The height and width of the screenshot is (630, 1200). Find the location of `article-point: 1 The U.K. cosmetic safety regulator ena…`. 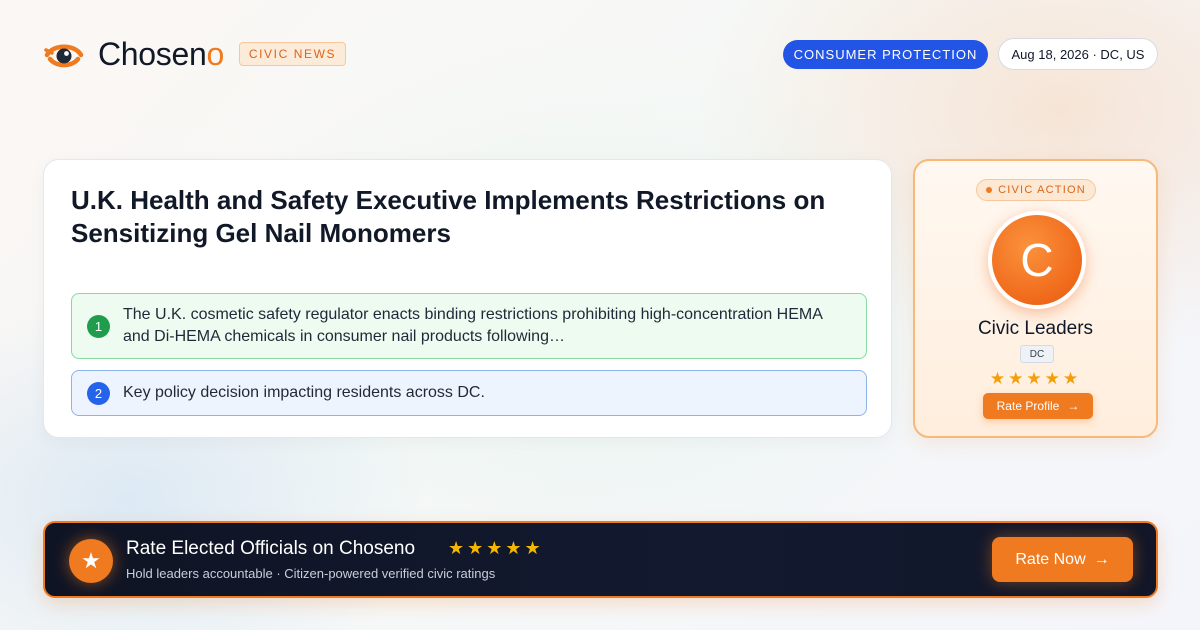

article-point: 1 The U.K. cosmetic safety regulator ena… is located at coordinates (469, 326).